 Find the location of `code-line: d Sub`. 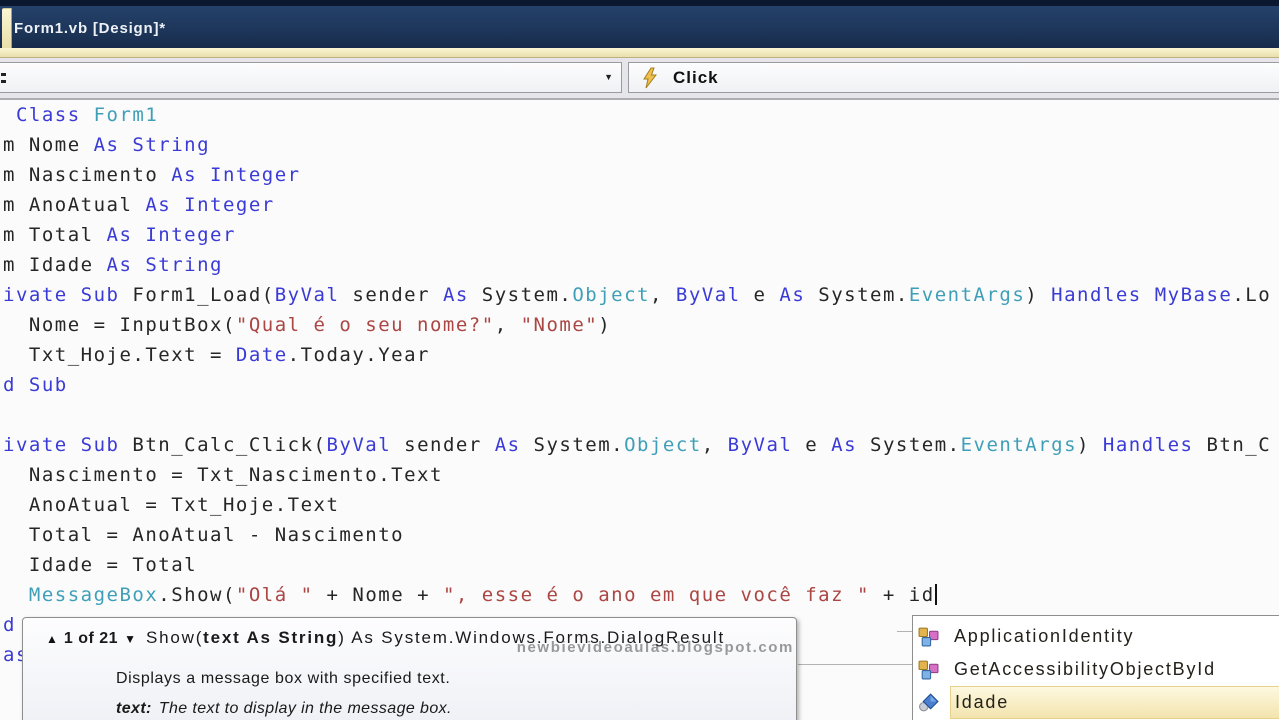

code-line: d Sub is located at coordinates (637, 385).